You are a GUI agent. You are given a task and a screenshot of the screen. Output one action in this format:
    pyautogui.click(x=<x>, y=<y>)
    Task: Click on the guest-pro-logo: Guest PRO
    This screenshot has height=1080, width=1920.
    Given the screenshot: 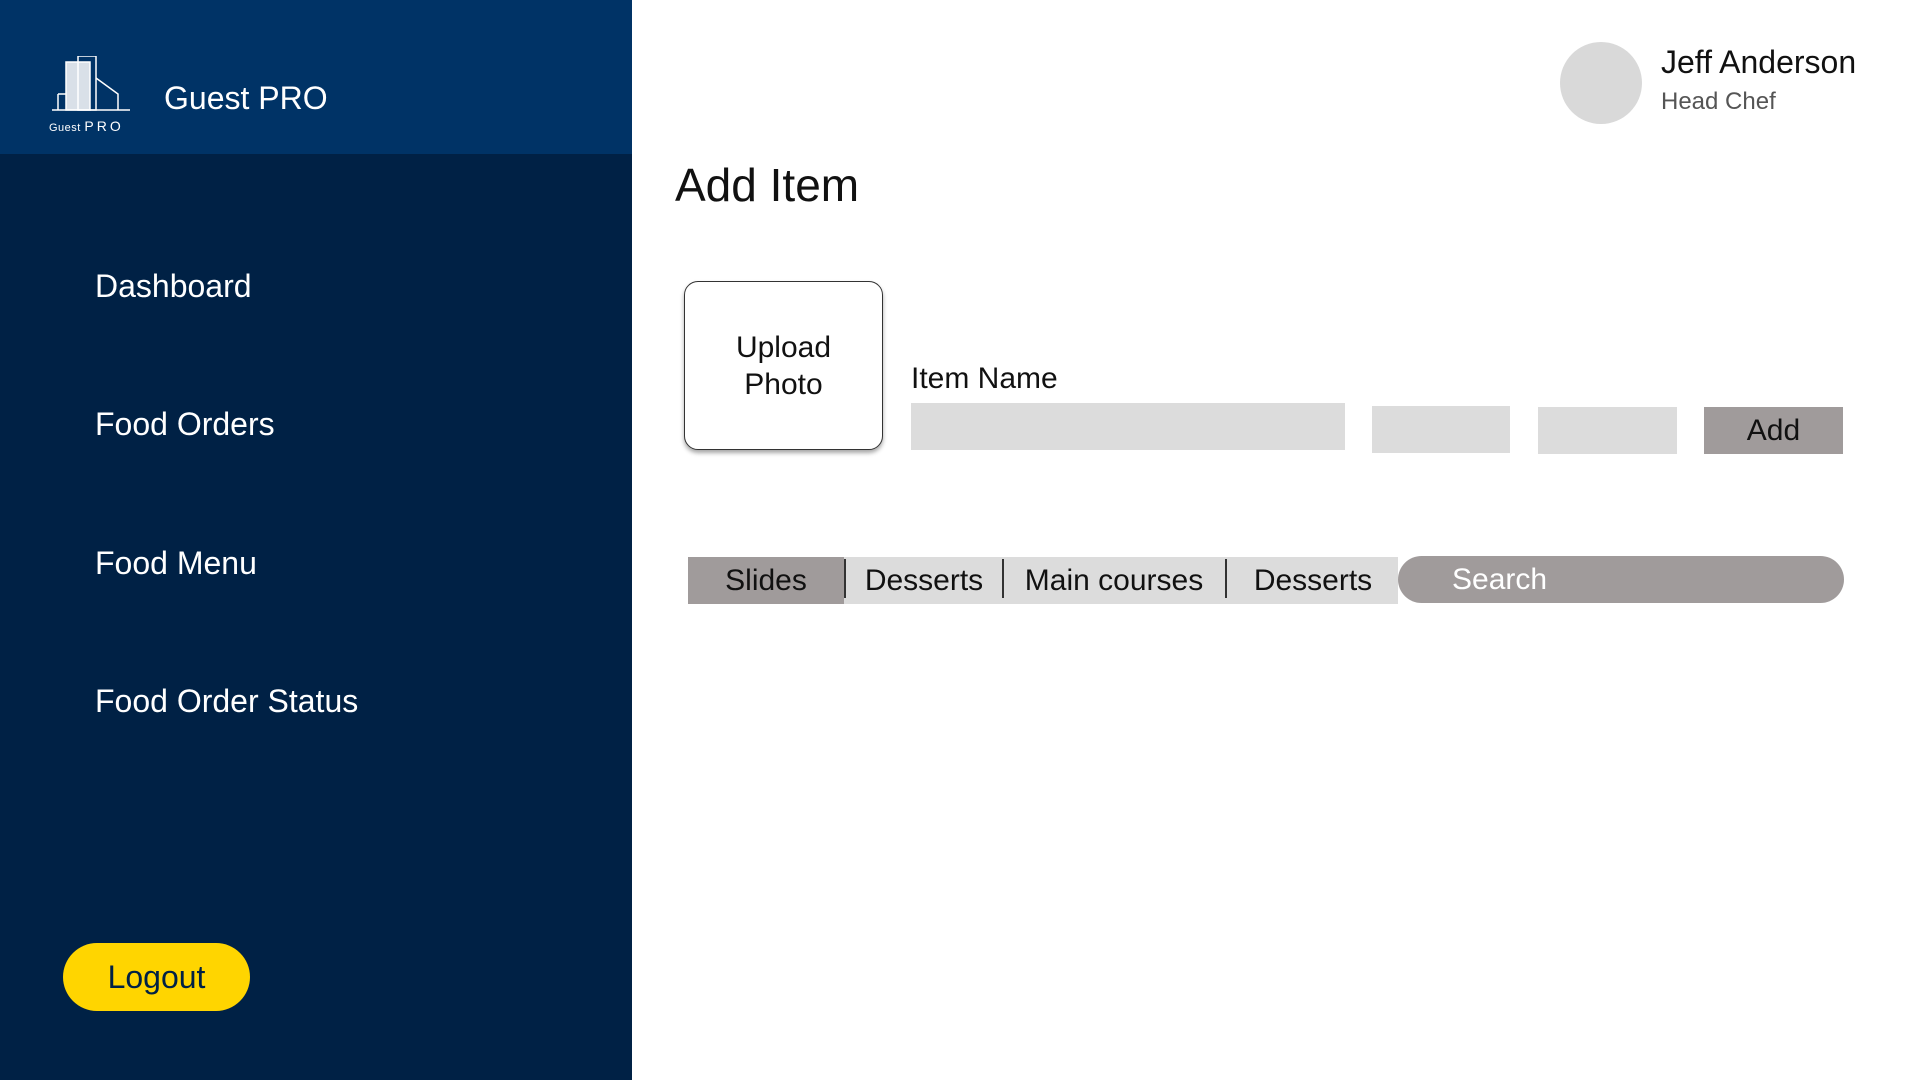 What is the action you would take?
    pyautogui.click(x=89, y=94)
    